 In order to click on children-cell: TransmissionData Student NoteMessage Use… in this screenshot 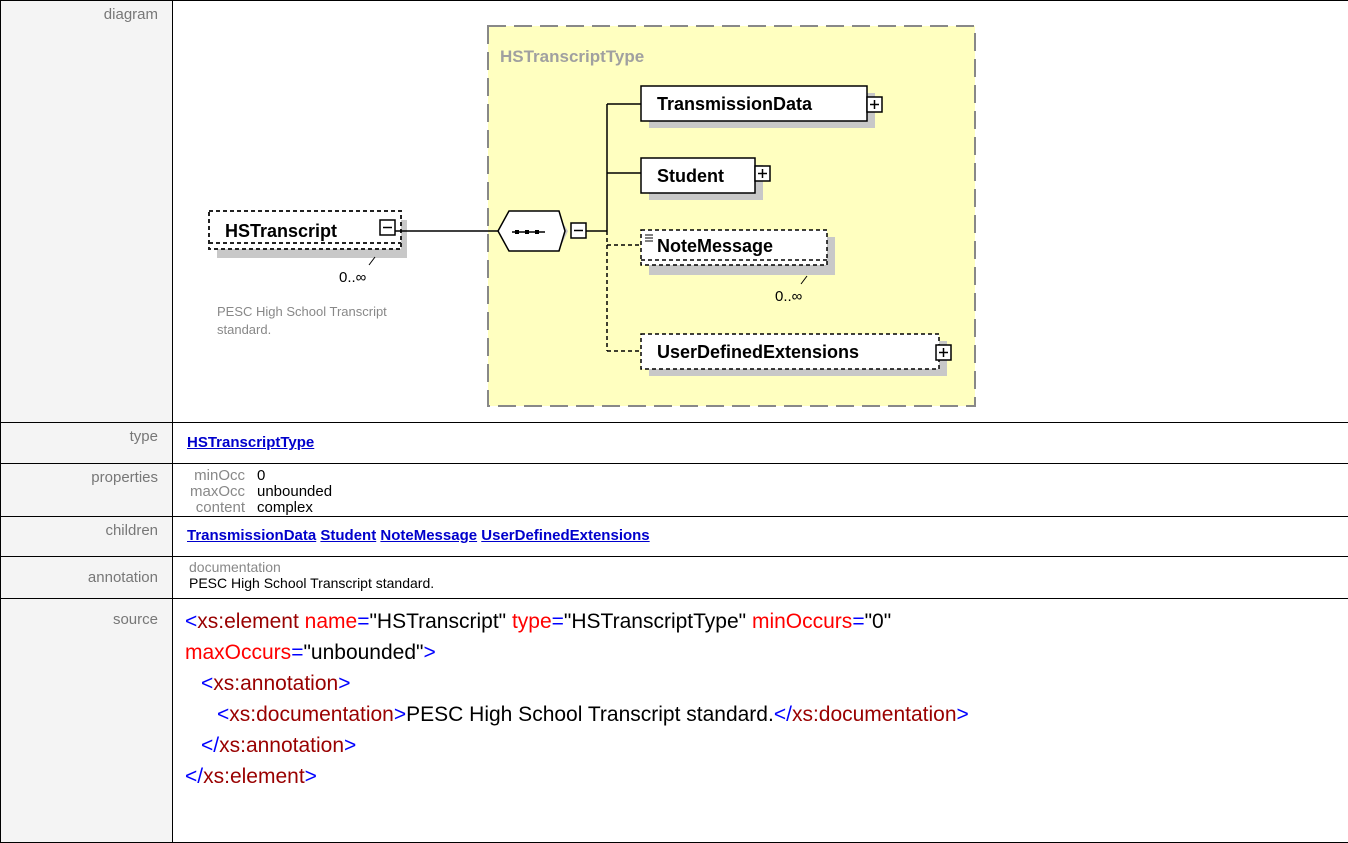, I will do `click(760, 536)`.